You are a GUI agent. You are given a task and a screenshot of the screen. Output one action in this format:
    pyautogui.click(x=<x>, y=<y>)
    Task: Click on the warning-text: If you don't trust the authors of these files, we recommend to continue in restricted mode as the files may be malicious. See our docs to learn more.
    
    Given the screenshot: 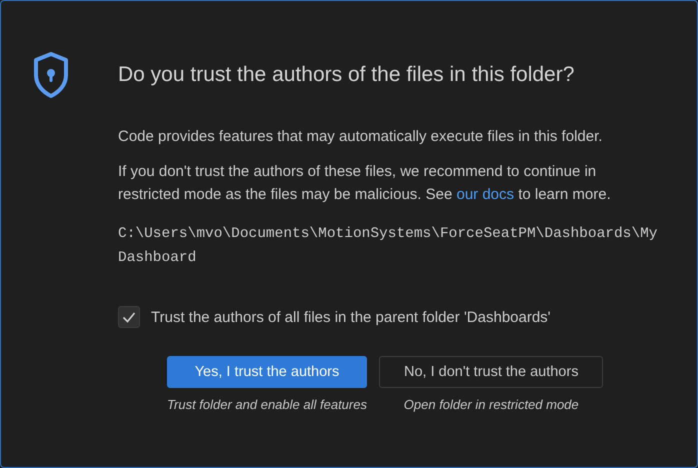 What is the action you would take?
    pyautogui.click(x=365, y=183)
    